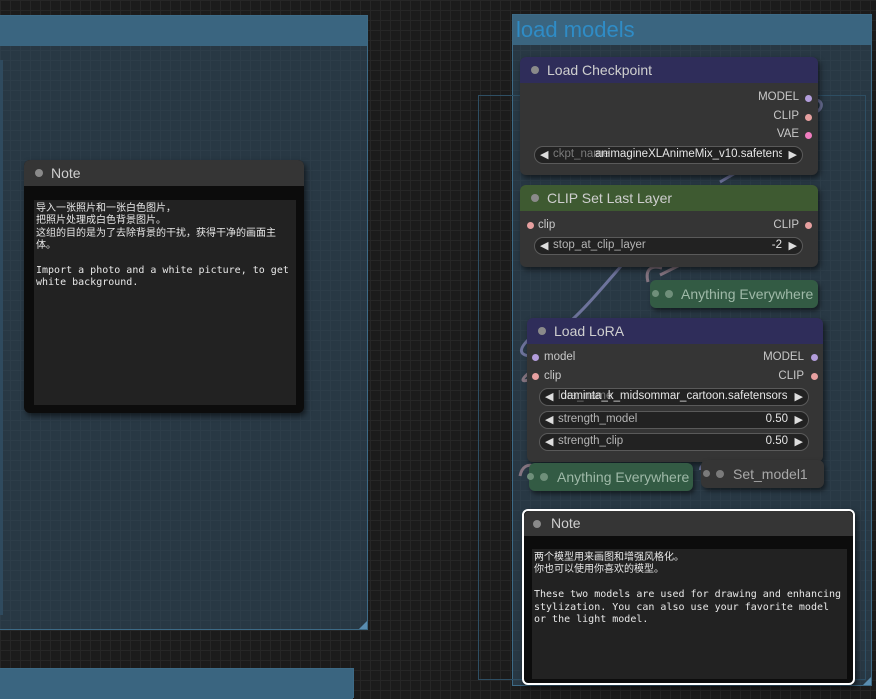  Describe the element at coordinates (535, 357) in the screenshot. I see `input-model-socket` at that location.